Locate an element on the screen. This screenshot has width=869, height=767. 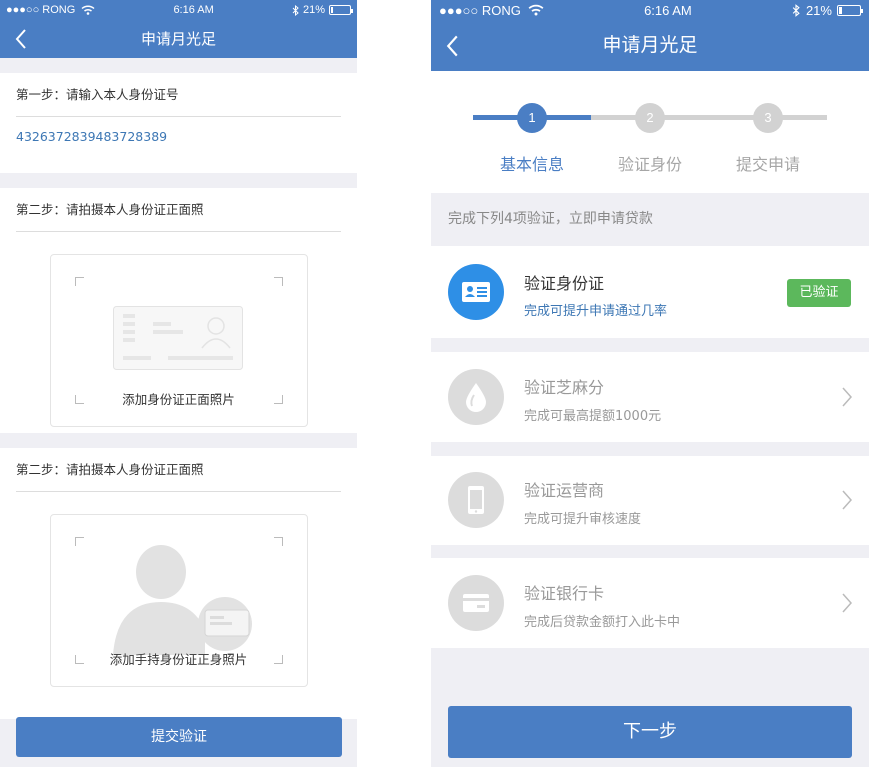
step-3-indicator: 3 is located at coordinates (768, 118).